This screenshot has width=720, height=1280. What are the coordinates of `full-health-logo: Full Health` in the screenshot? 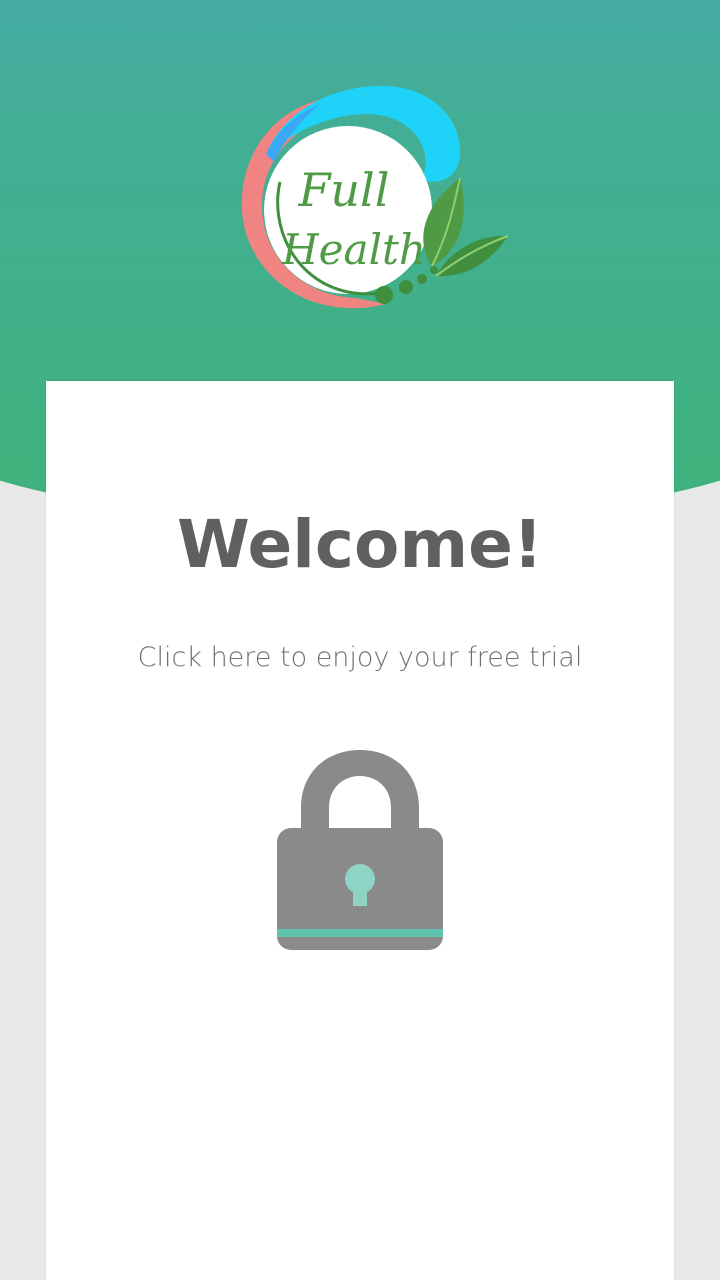 It's located at (374, 199).